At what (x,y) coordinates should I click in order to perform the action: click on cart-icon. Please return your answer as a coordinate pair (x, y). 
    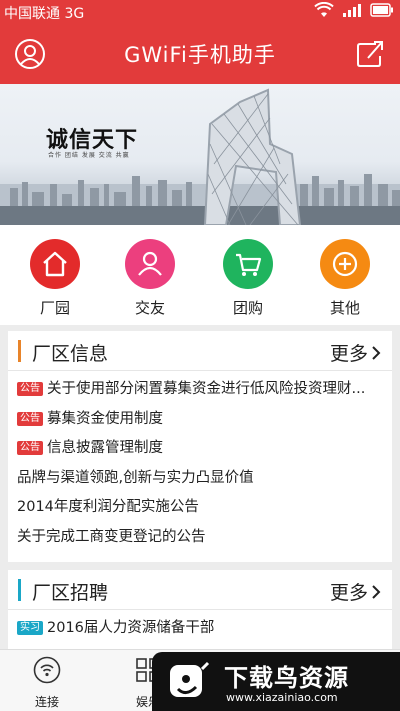
    Looking at the image, I should click on (248, 264).